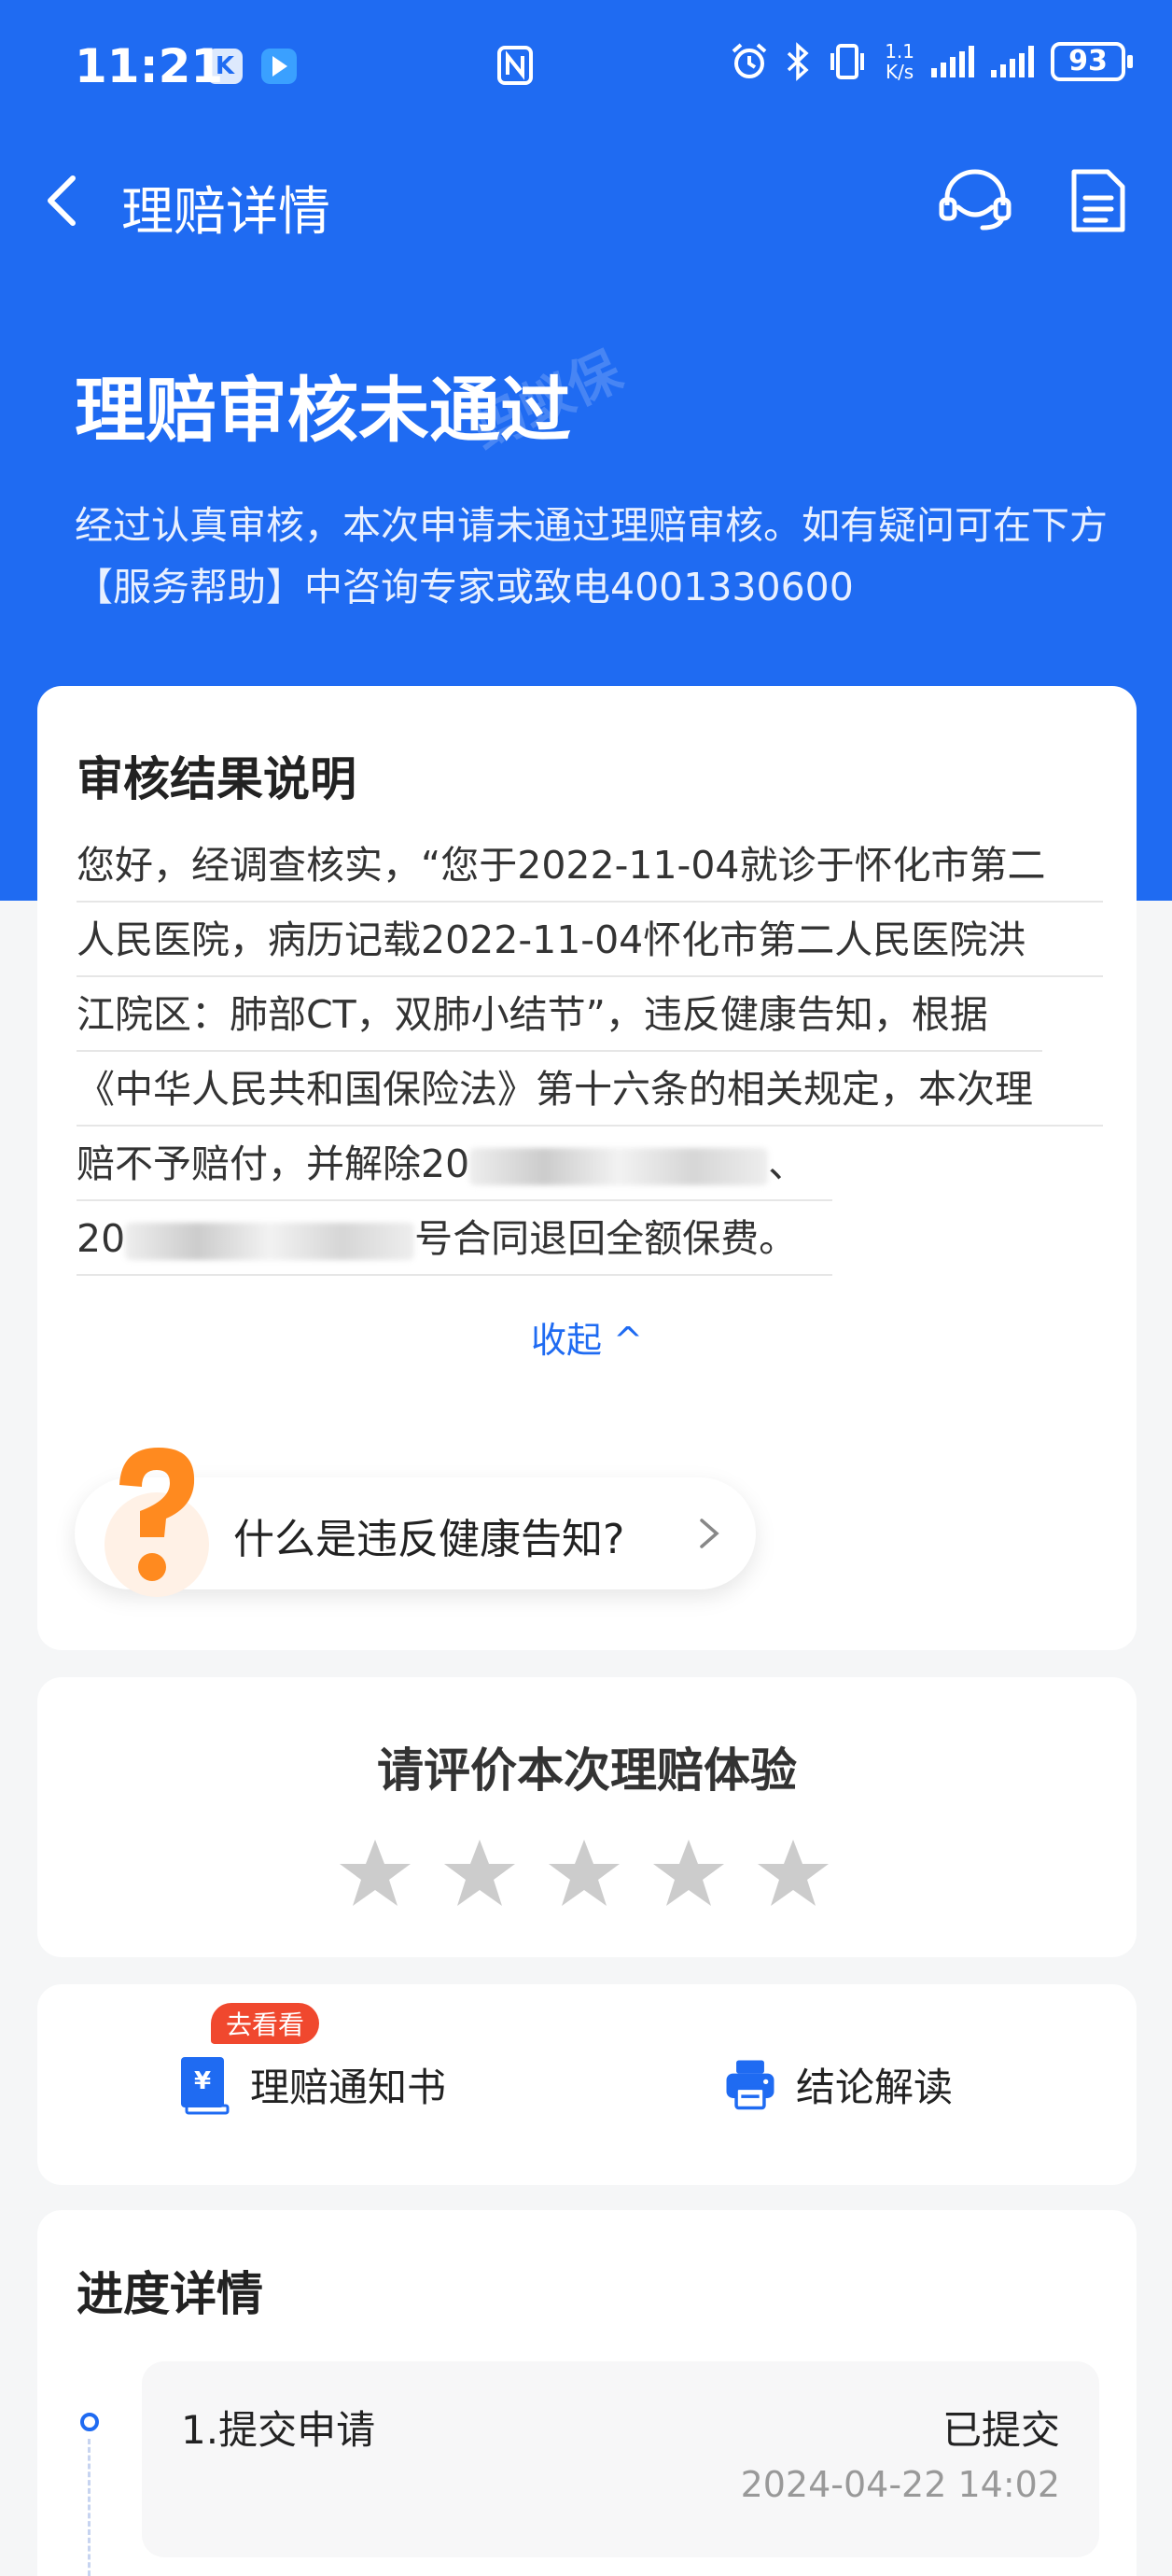 Image resolution: width=1172 pixels, height=2576 pixels. I want to click on conclusion-button: 结论解读, so click(838, 2084).